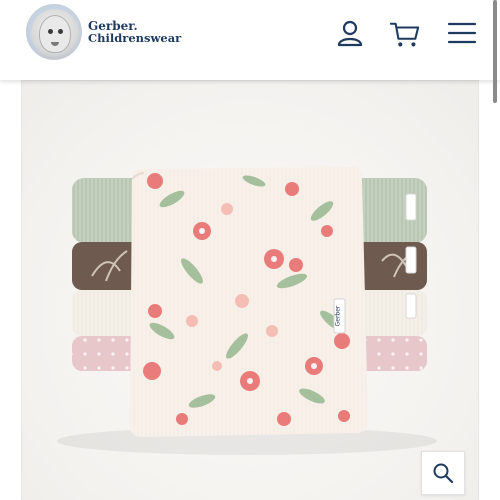  Describe the element at coordinates (135, 38) in the screenshot. I see `brand-name-line2: Childrenswear` at that location.